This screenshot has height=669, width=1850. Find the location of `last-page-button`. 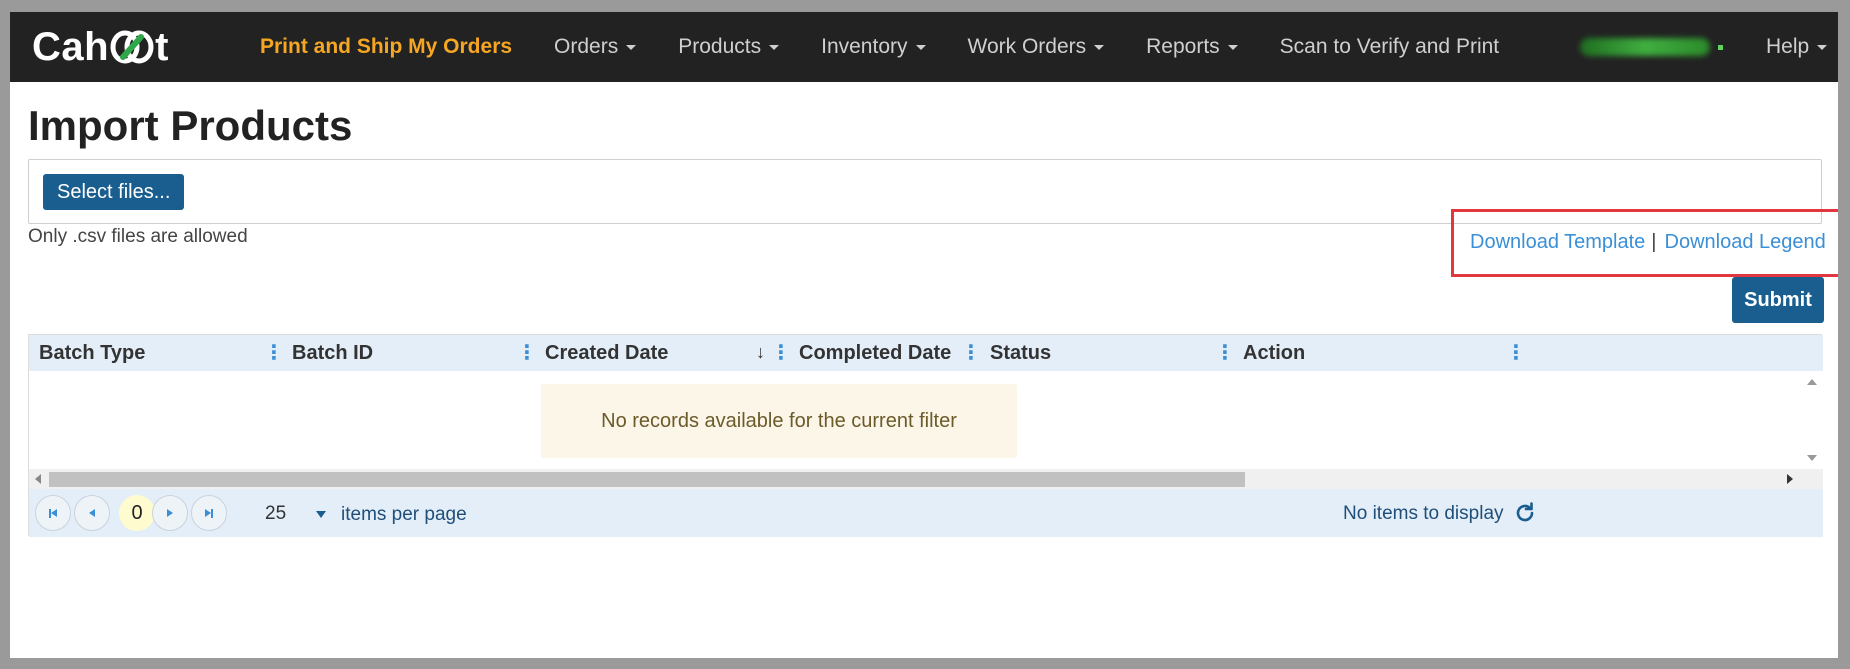

last-page-button is located at coordinates (209, 513).